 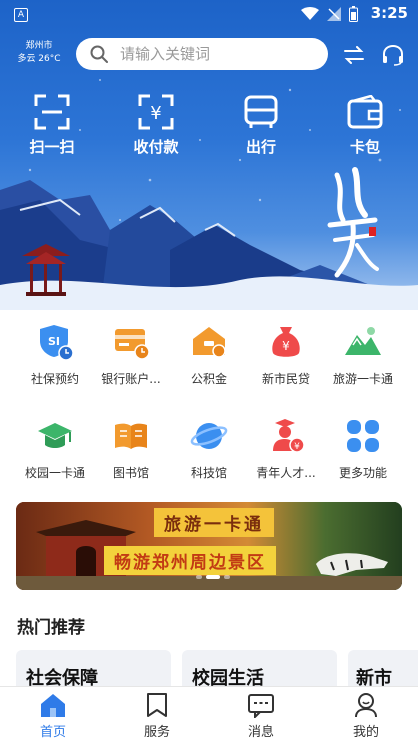 I want to click on hot-section-title: 热门推荐, so click(x=51, y=628).